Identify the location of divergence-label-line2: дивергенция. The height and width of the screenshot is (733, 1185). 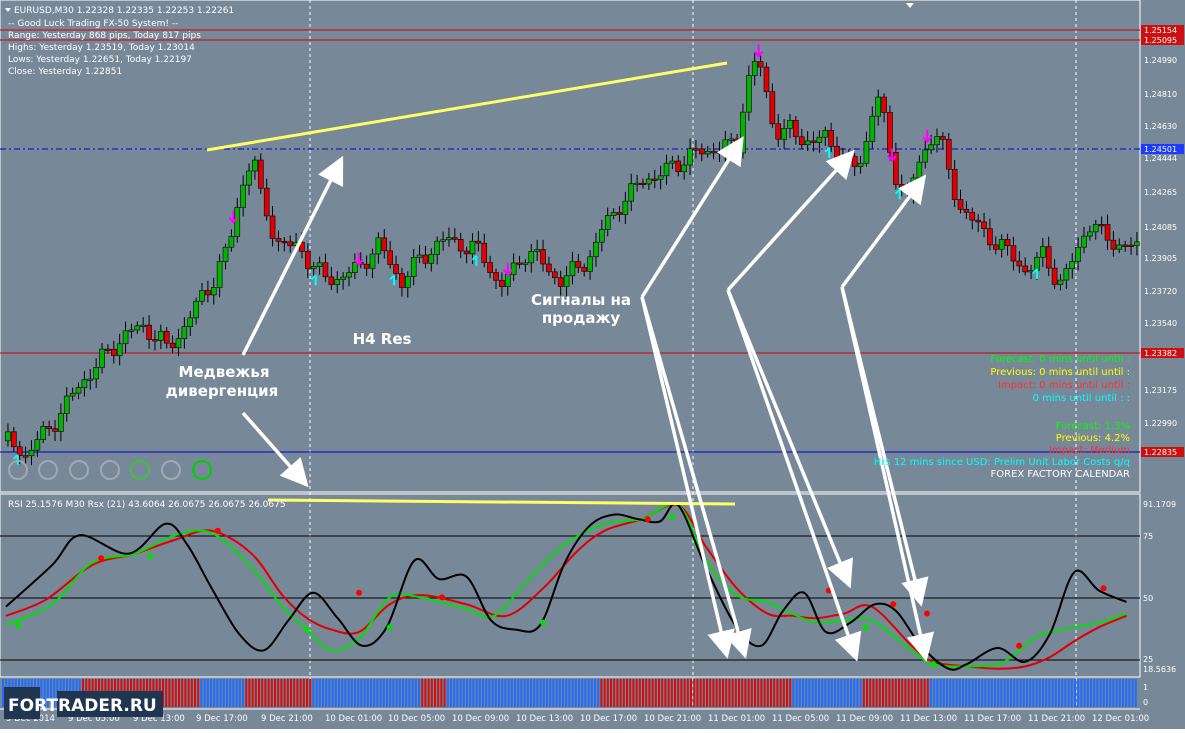
(222, 391).